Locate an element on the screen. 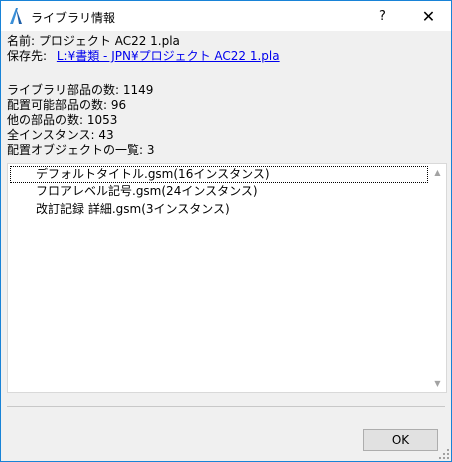  list-item: デフォルトタイトル.gsm(16インスタンス) is located at coordinates (219, 174).